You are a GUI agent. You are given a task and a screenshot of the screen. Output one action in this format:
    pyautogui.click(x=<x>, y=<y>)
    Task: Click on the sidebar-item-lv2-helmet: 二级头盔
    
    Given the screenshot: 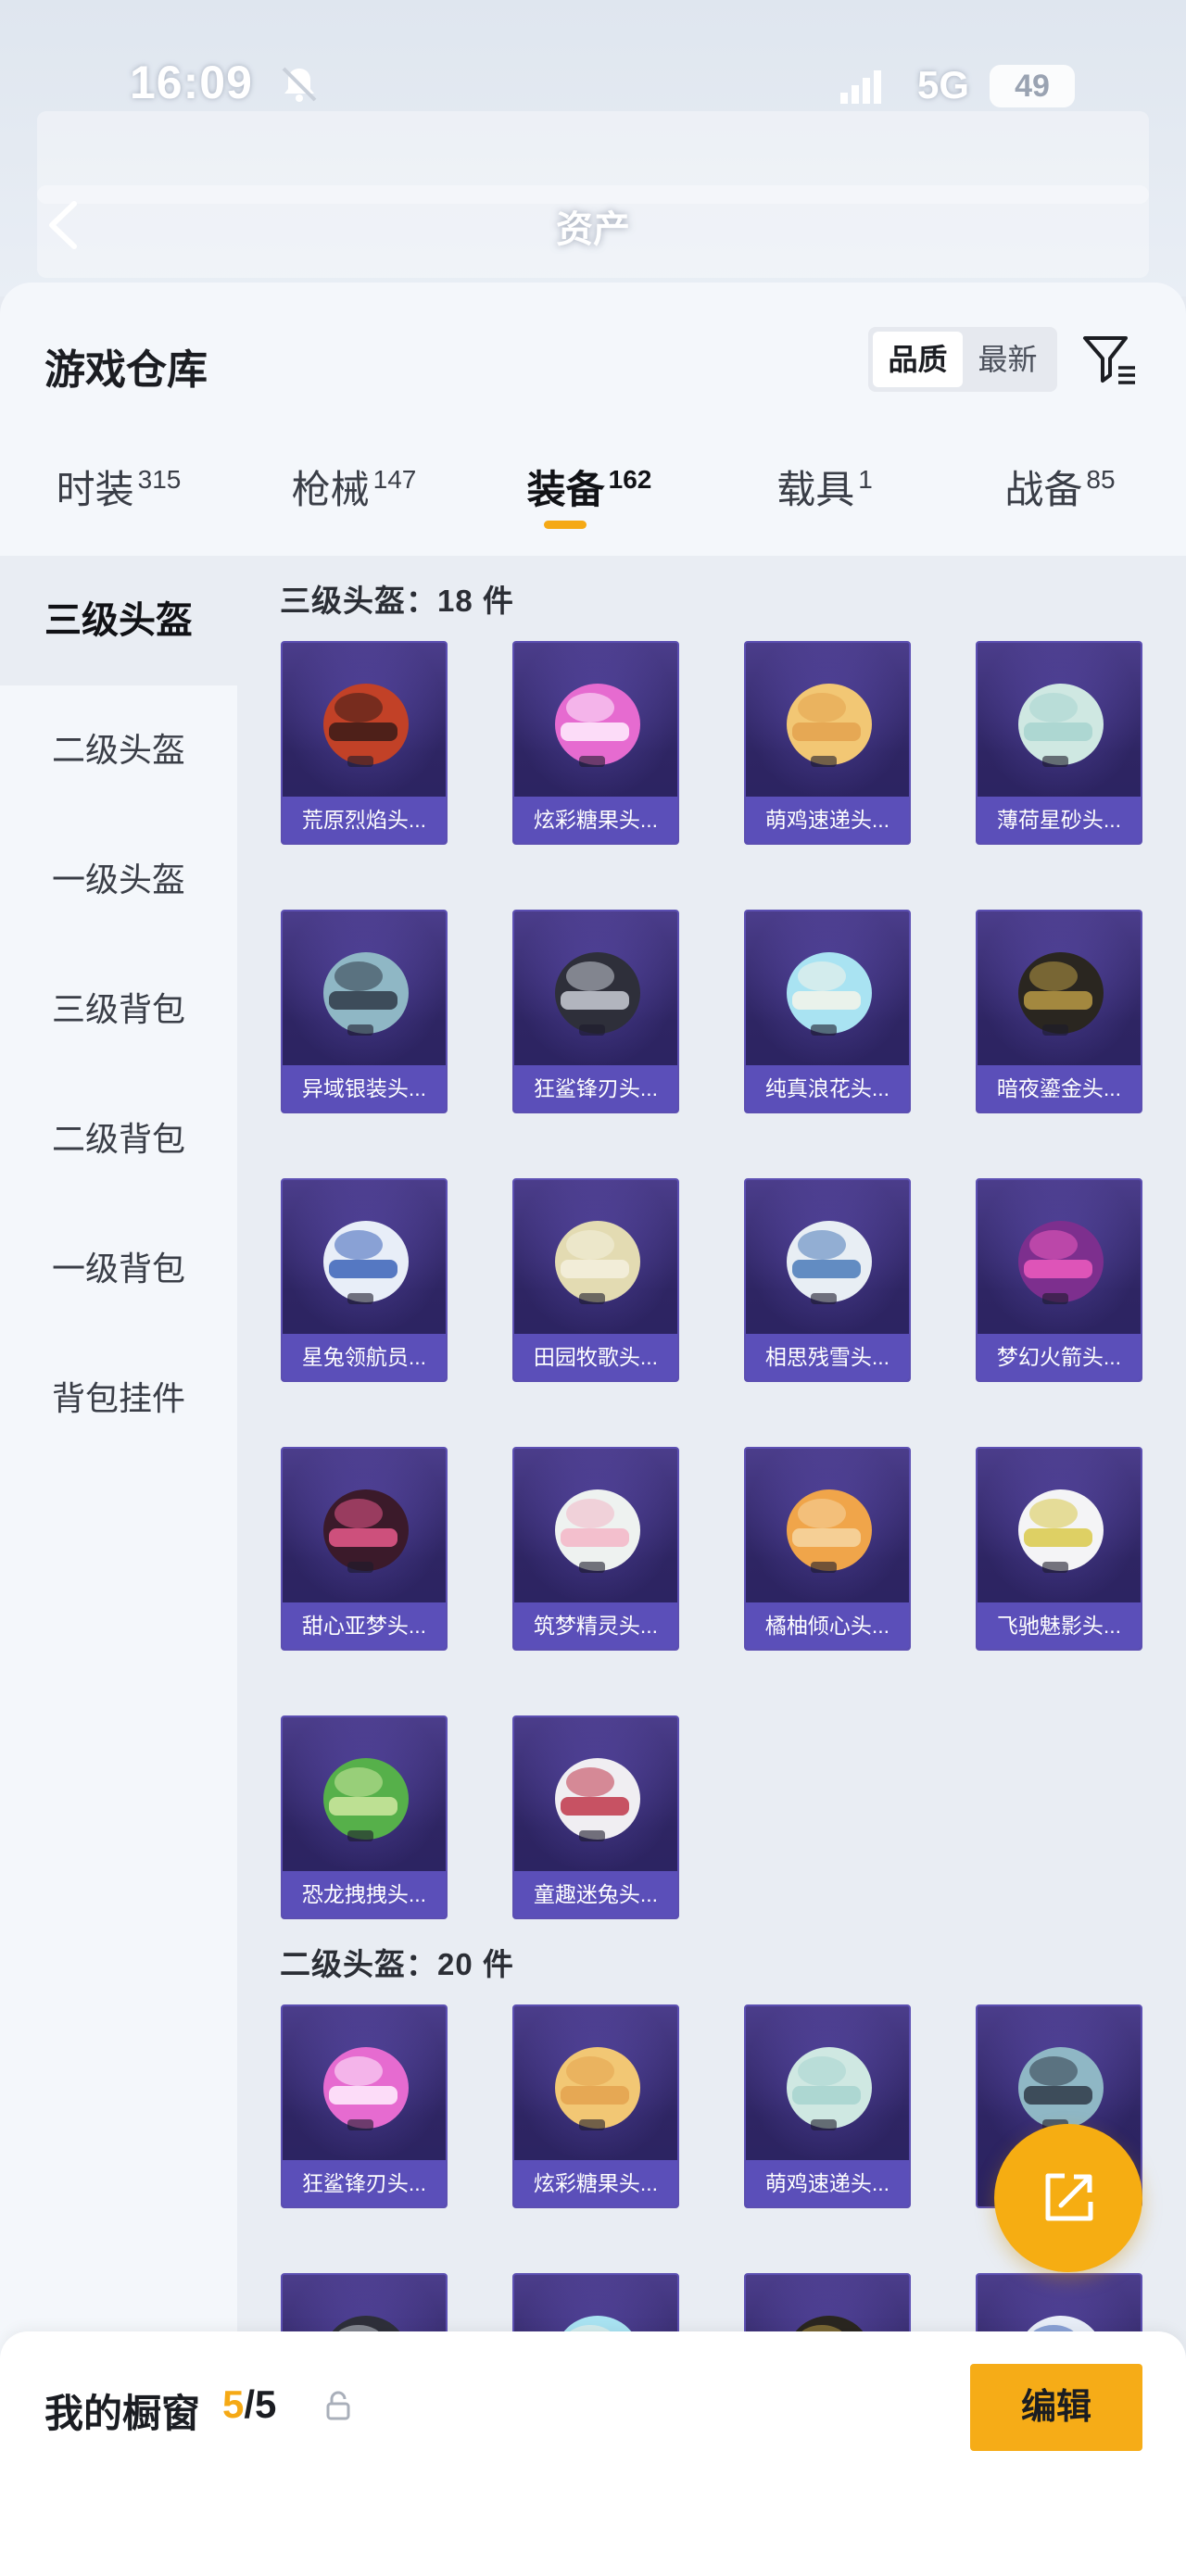 What is the action you would take?
    pyautogui.click(x=118, y=750)
    